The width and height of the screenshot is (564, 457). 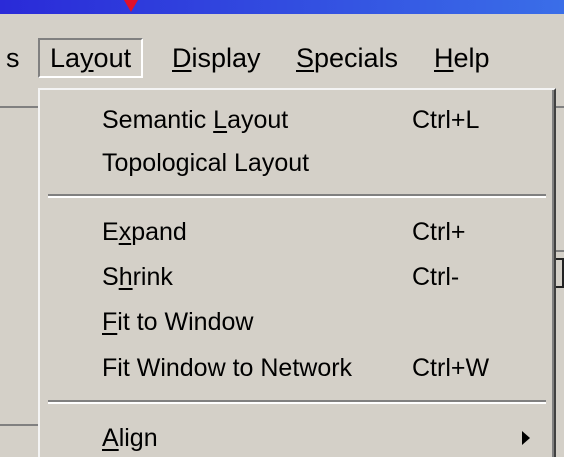 What do you see at coordinates (446, 120) in the screenshot?
I see `shortcut-label: Ctrl+L` at bounding box center [446, 120].